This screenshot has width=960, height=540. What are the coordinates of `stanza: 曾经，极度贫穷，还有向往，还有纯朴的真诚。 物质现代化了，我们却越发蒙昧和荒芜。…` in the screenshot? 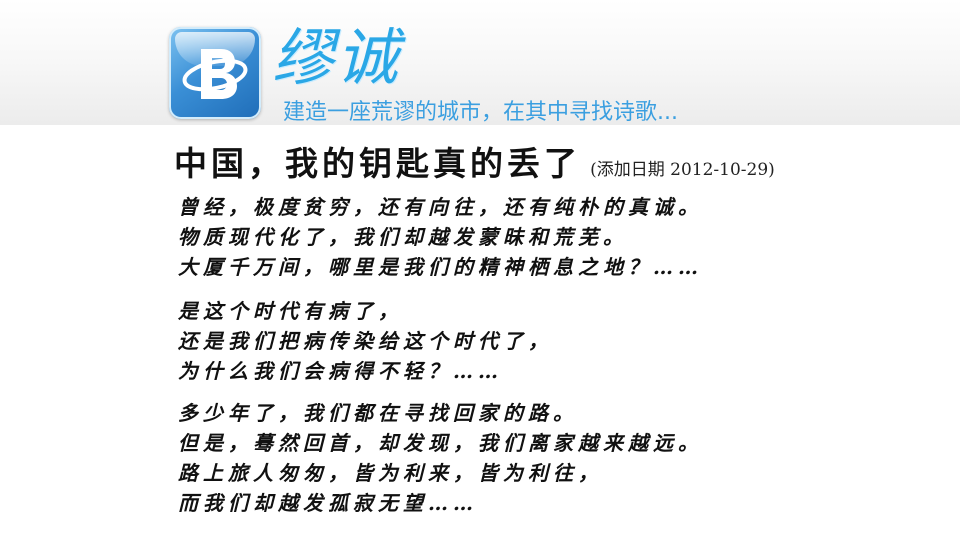 It's located at (498, 238).